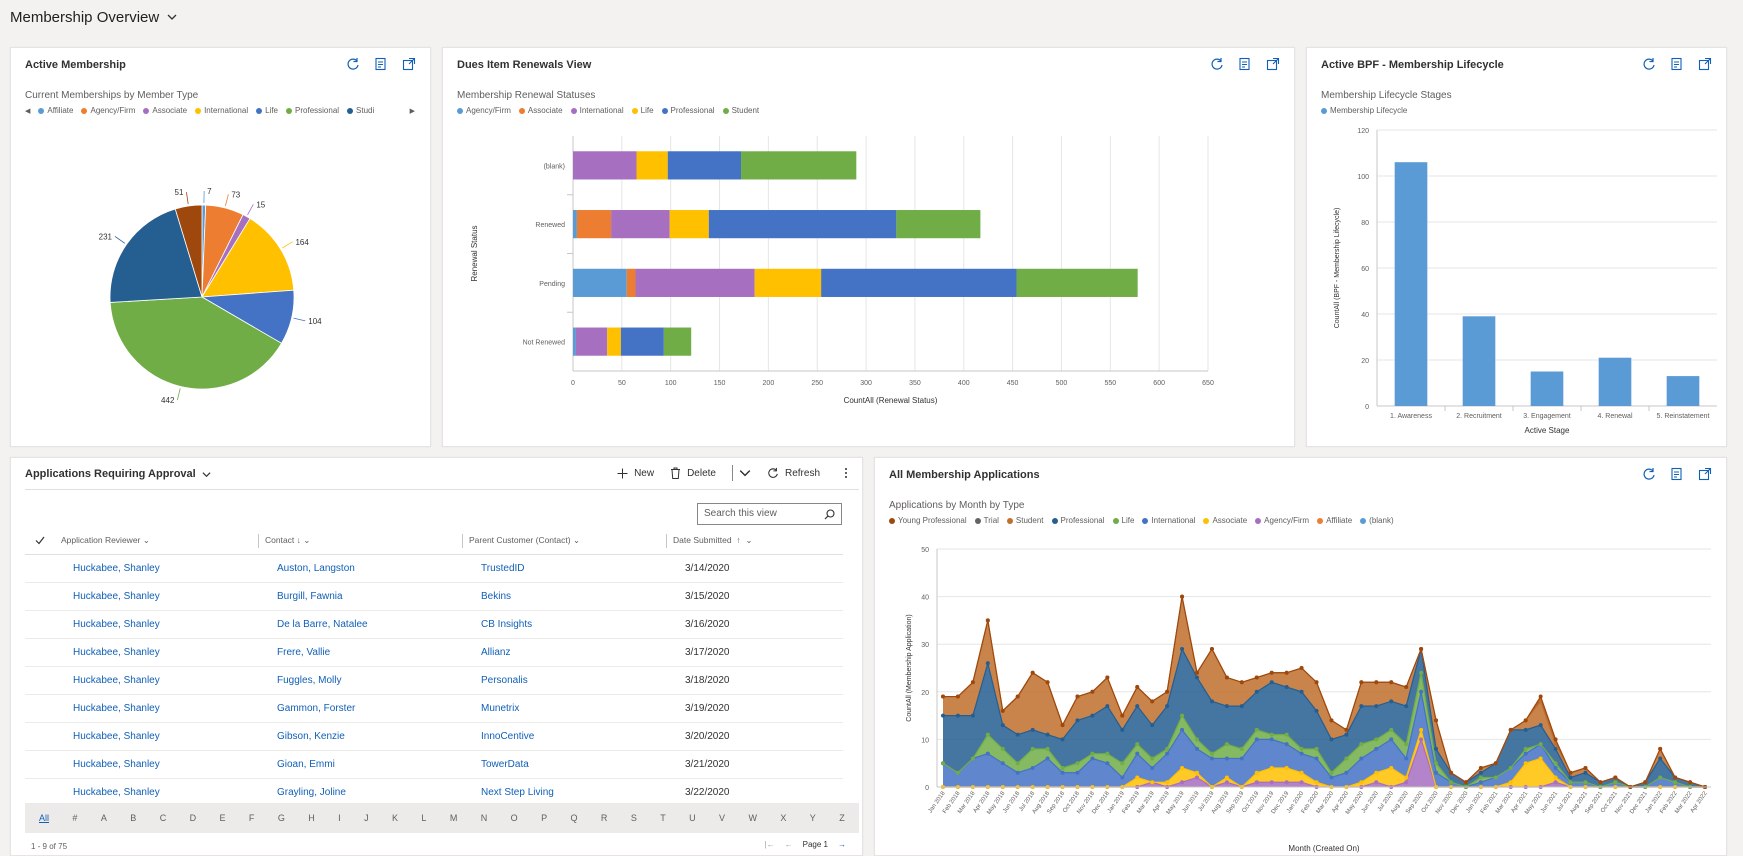 The height and width of the screenshot is (856, 1743). What do you see at coordinates (193, 818) in the screenshot?
I see `alphabet-filter-d: D` at bounding box center [193, 818].